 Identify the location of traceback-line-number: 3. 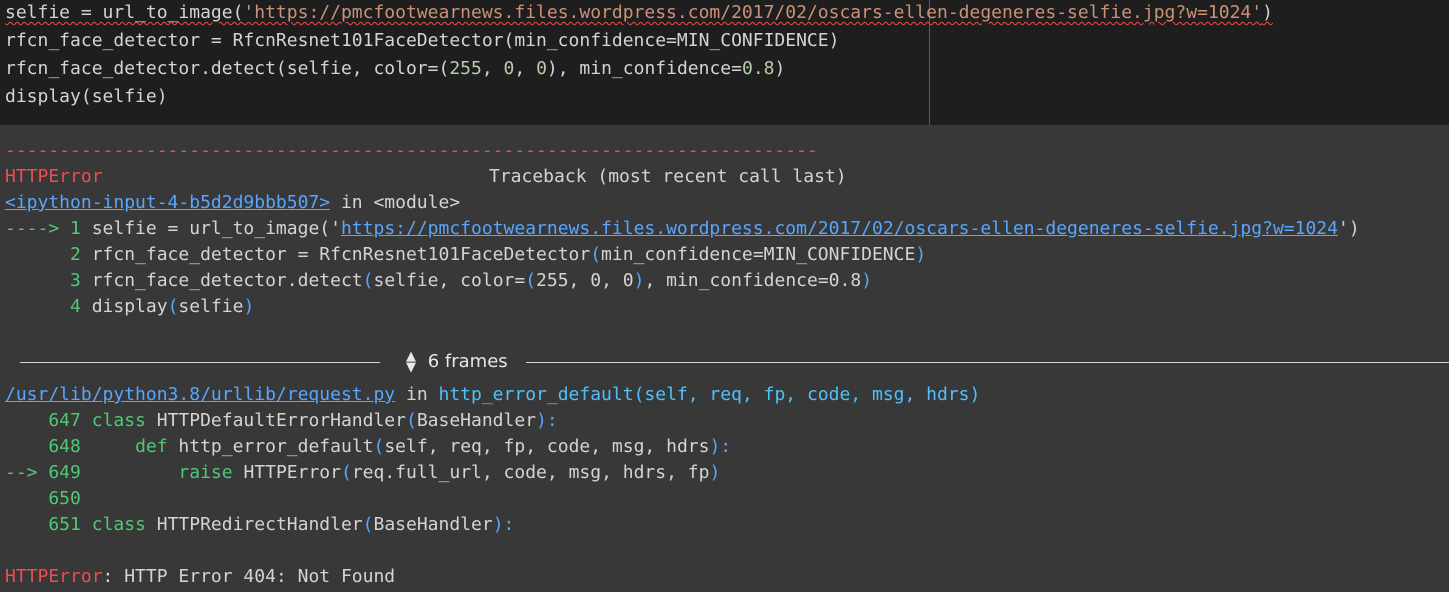
(48, 280).